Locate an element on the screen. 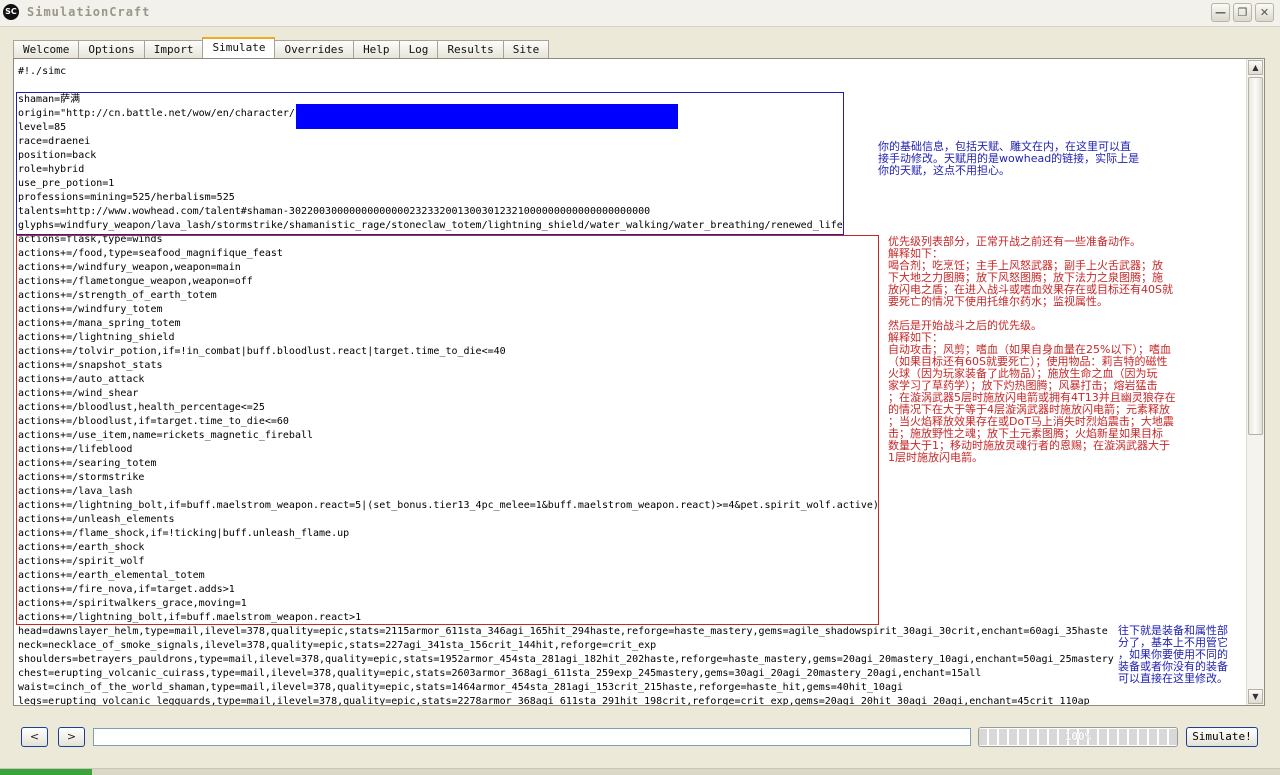 The height and width of the screenshot is (775, 1280). tab-import: Import is located at coordinates (173, 49).